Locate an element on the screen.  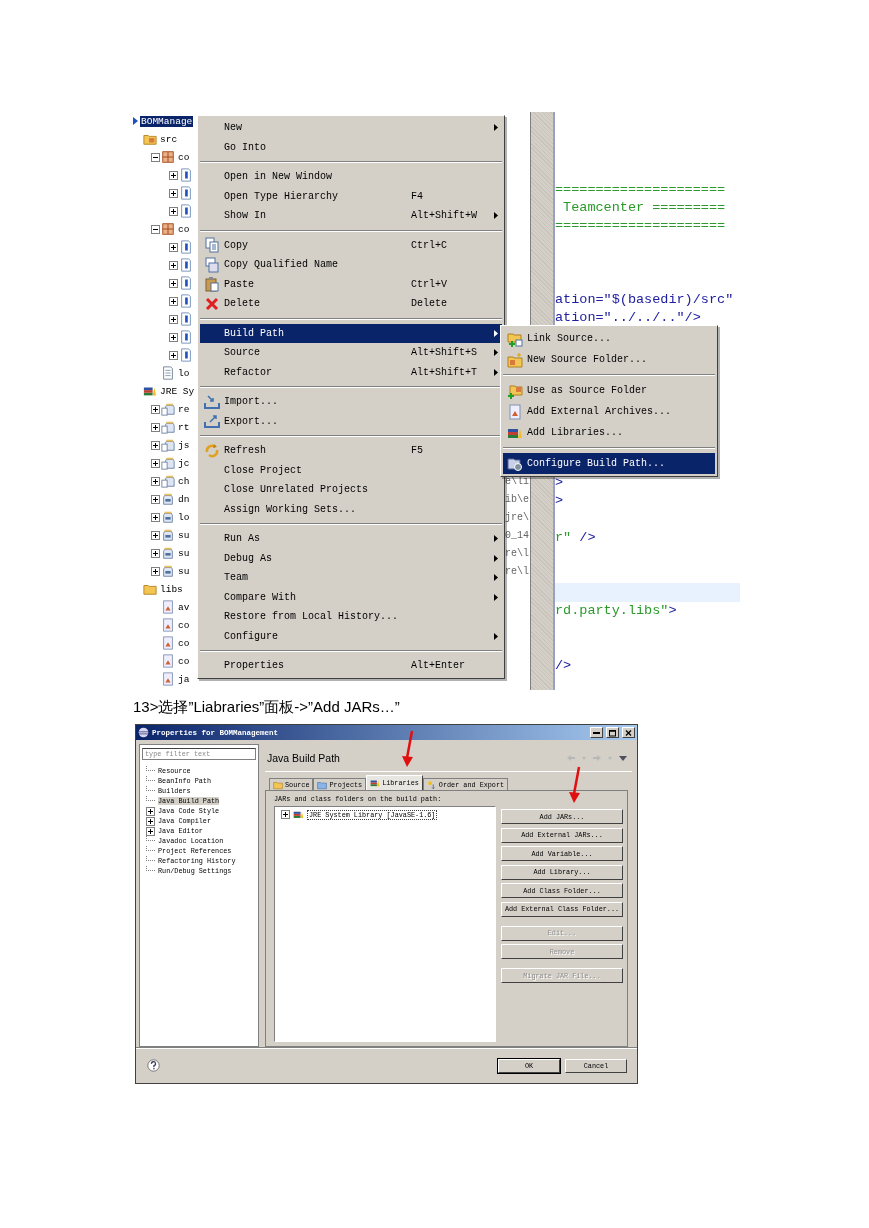
path-fragment: re\l is located at coordinates (517, 553).